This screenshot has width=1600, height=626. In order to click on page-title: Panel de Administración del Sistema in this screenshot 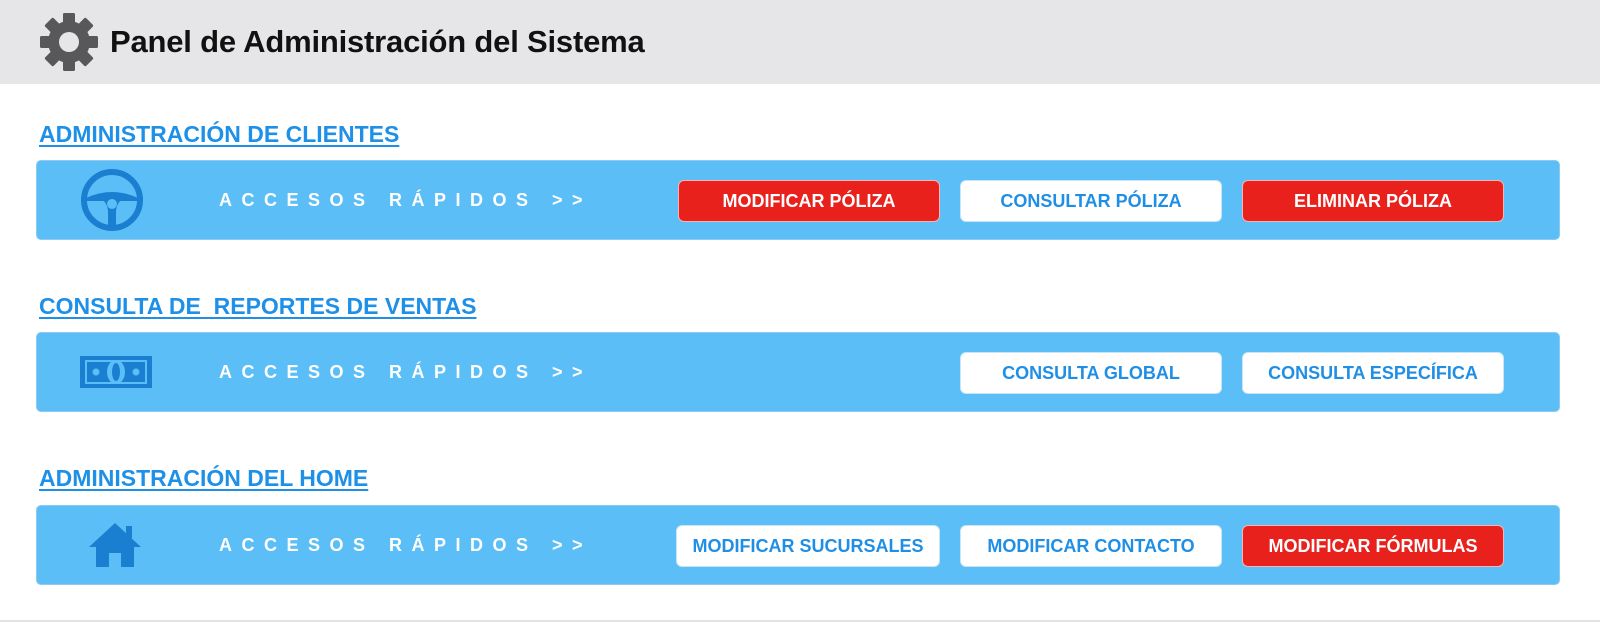, I will do `click(377, 41)`.